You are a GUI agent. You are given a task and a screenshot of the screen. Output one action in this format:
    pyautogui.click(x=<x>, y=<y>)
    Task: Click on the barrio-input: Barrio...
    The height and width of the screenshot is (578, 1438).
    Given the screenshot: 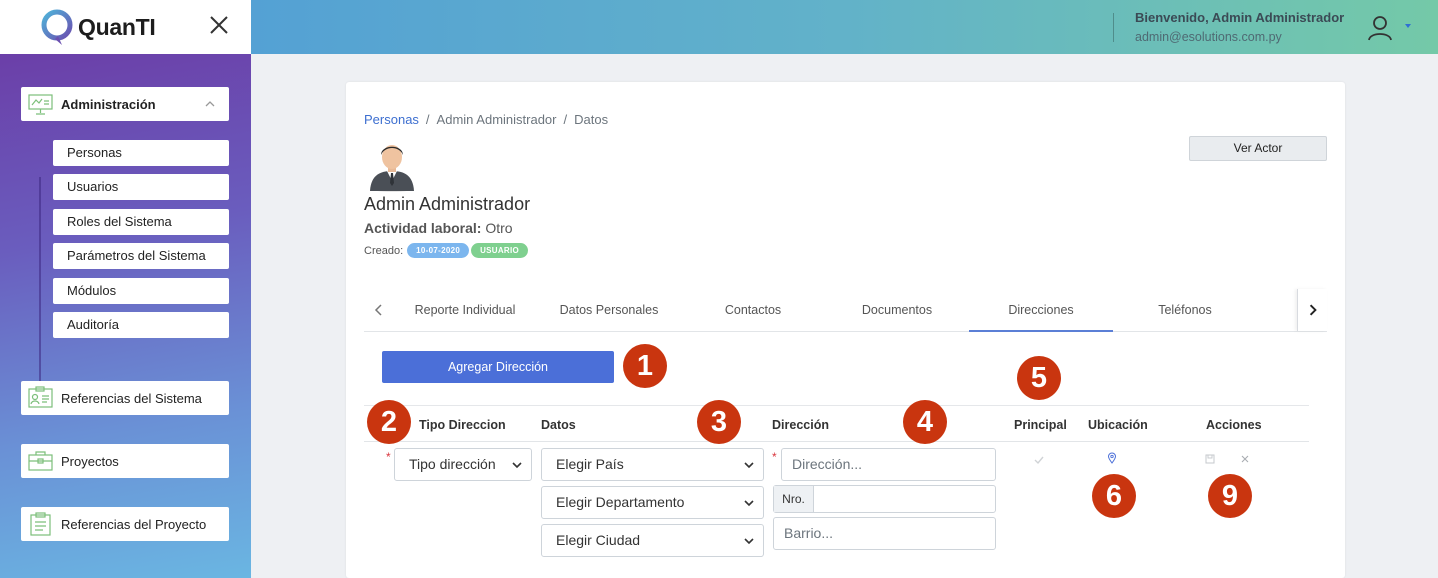 What is the action you would take?
    pyautogui.click(x=884, y=533)
    